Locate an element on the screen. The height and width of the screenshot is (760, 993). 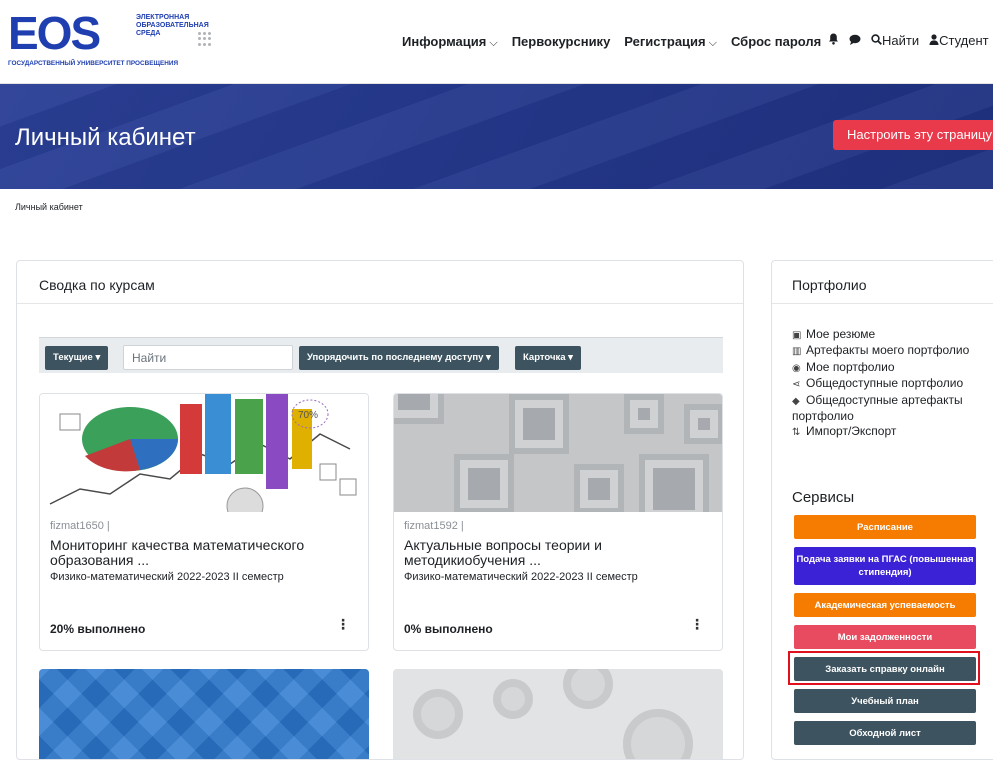
portfolio-link-artifacts: ▥ Артефакты моего портфолио is located at coordinates (892, 351).